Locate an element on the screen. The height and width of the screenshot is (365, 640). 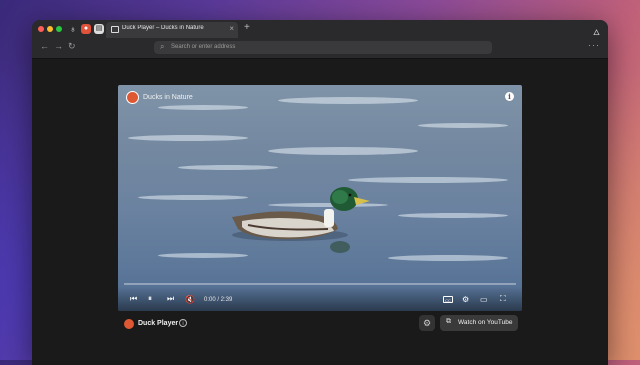
new-tab-button: + is located at coordinates (247, 27).